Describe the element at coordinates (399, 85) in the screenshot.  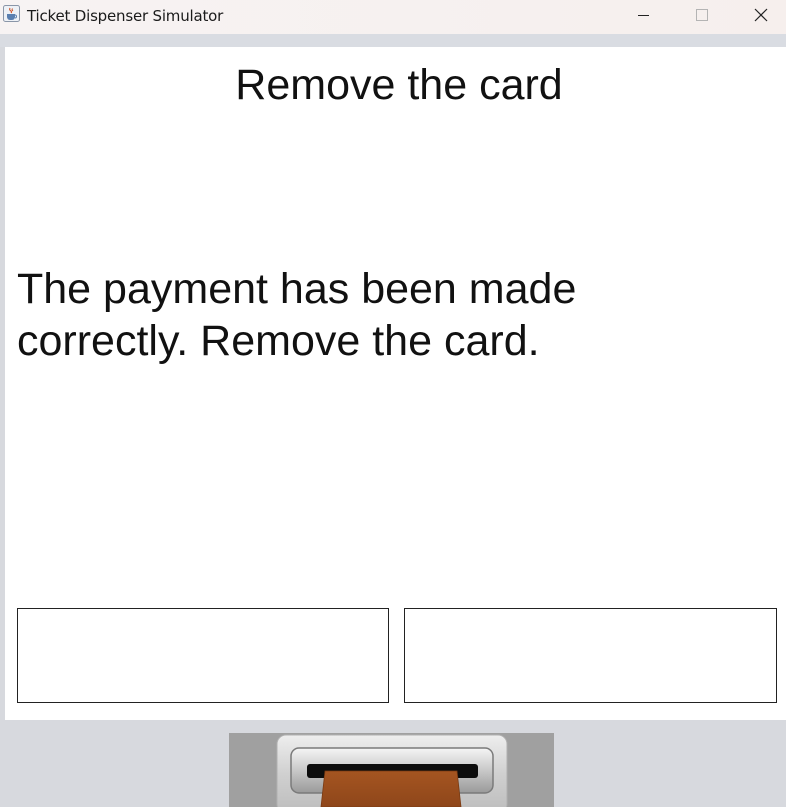
I see `screen-title: Remove the card` at that location.